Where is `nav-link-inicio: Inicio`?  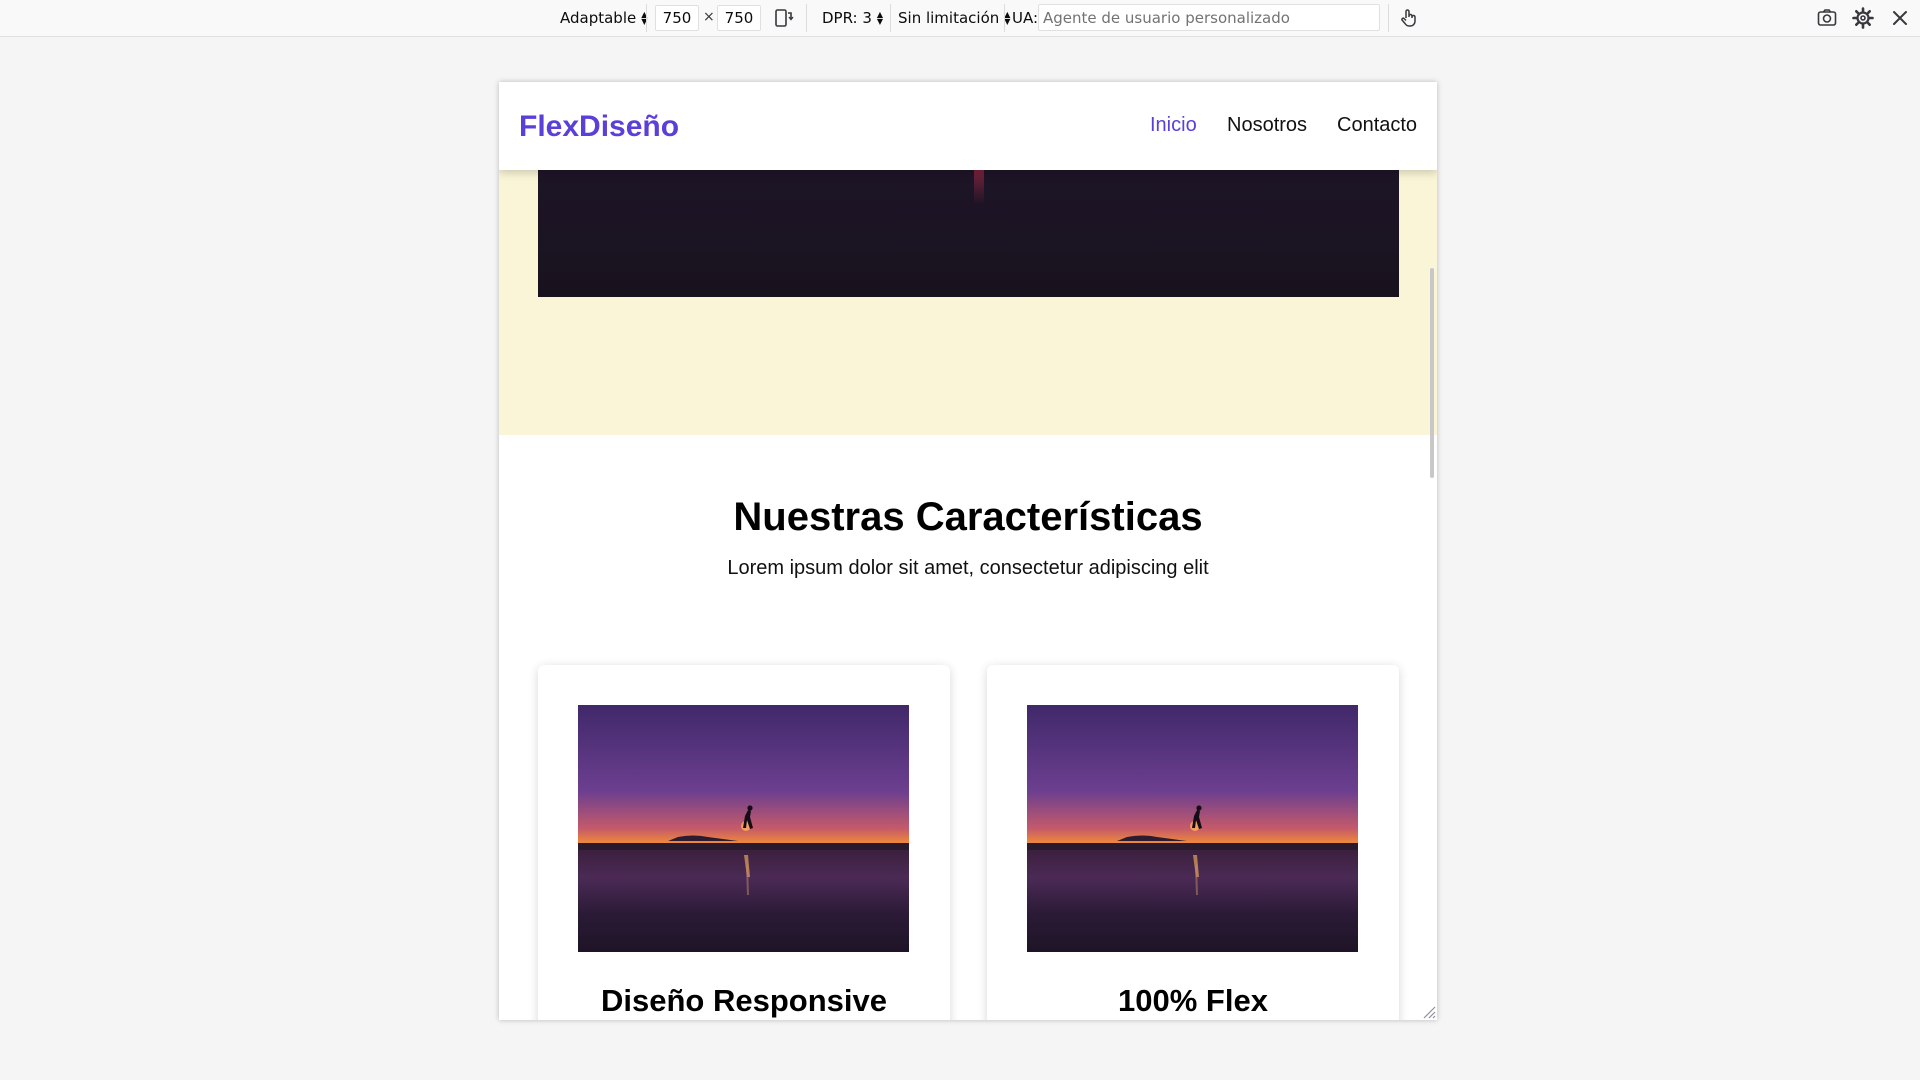
nav-link-inicio: Inicio is located at coordinates (1173, 125).